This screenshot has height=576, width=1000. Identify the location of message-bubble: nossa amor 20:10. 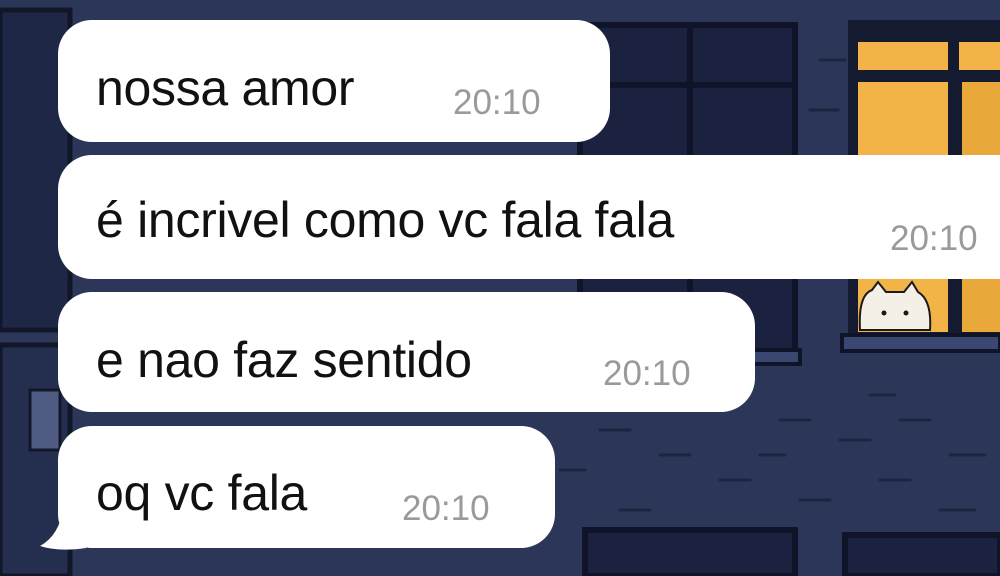
(334, 81).